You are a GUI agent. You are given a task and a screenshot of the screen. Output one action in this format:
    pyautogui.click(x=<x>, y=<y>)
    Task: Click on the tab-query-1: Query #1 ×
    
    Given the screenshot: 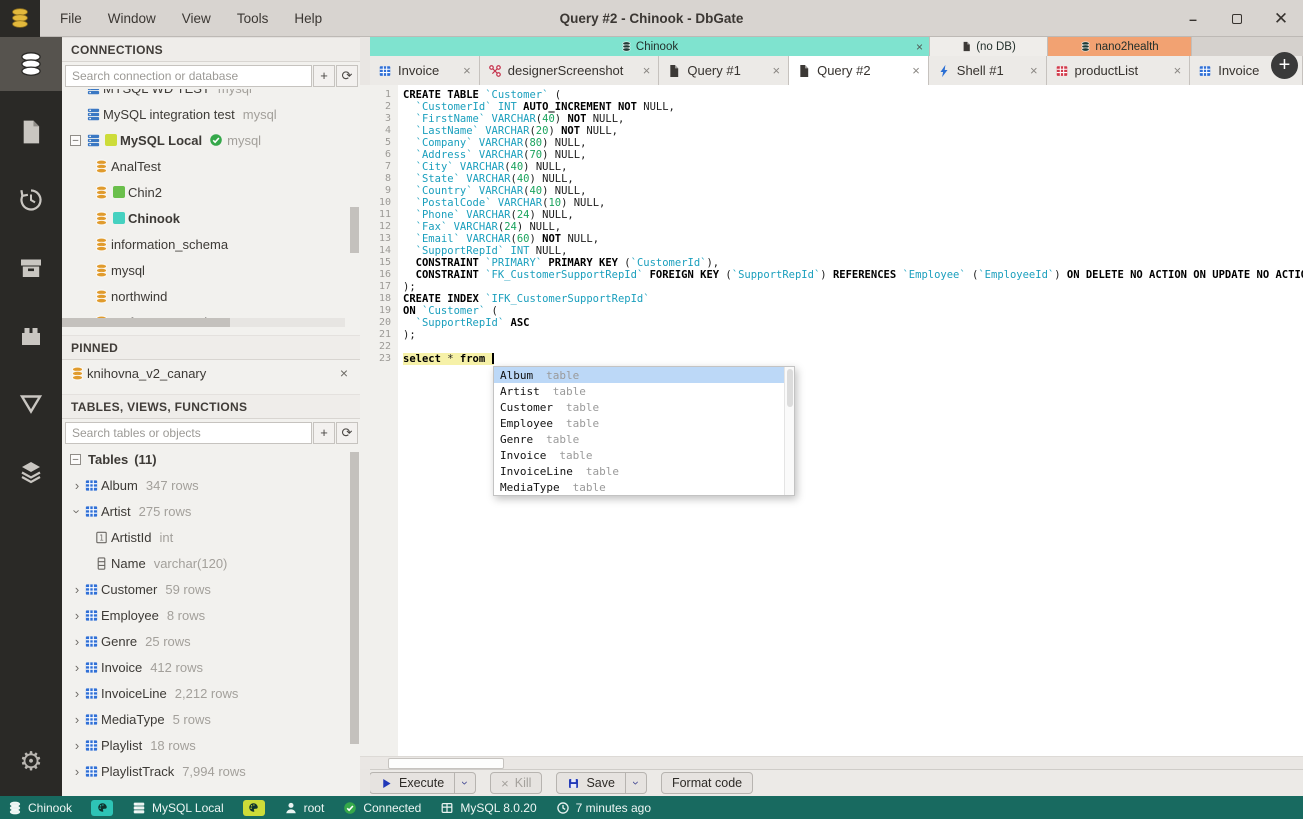 What is the action you would take?
    pyautogui.click(x=724, y=70)
    